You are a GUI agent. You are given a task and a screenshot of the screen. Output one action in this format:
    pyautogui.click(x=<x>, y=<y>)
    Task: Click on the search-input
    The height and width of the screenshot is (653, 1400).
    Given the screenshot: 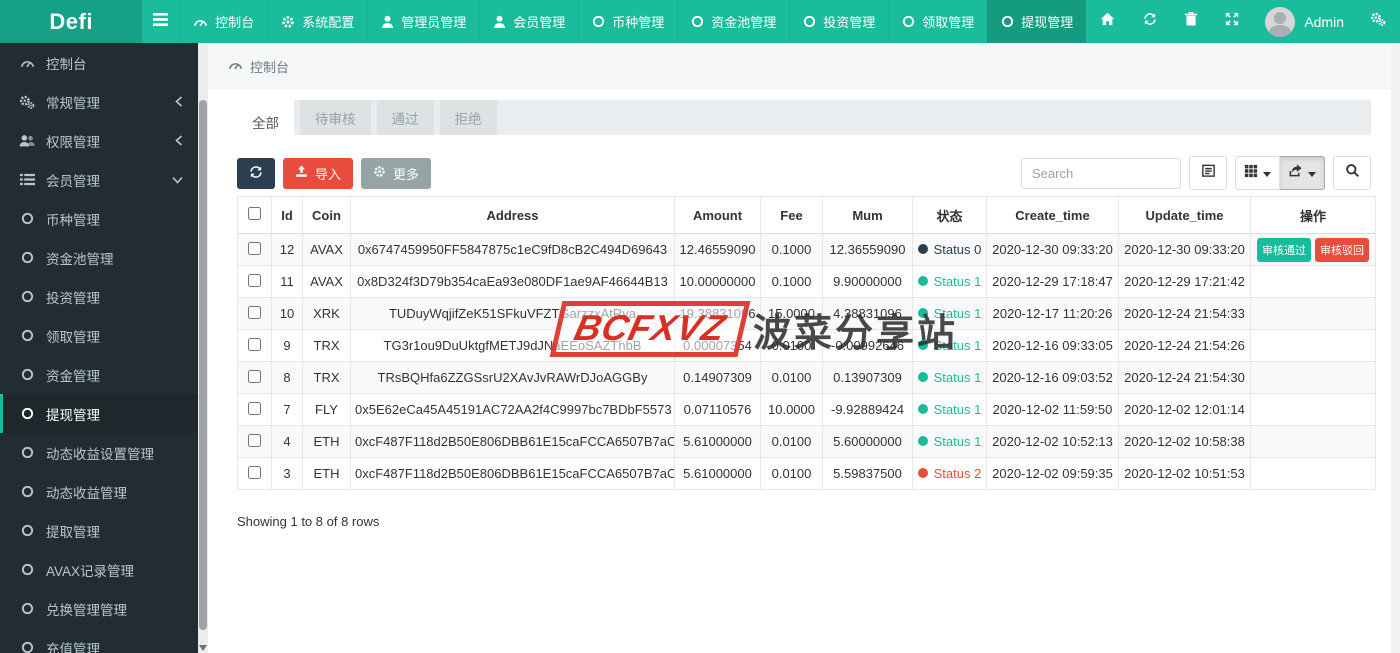 What is the action you would take?
    pyautogui.click(x=1101, y=173)
    